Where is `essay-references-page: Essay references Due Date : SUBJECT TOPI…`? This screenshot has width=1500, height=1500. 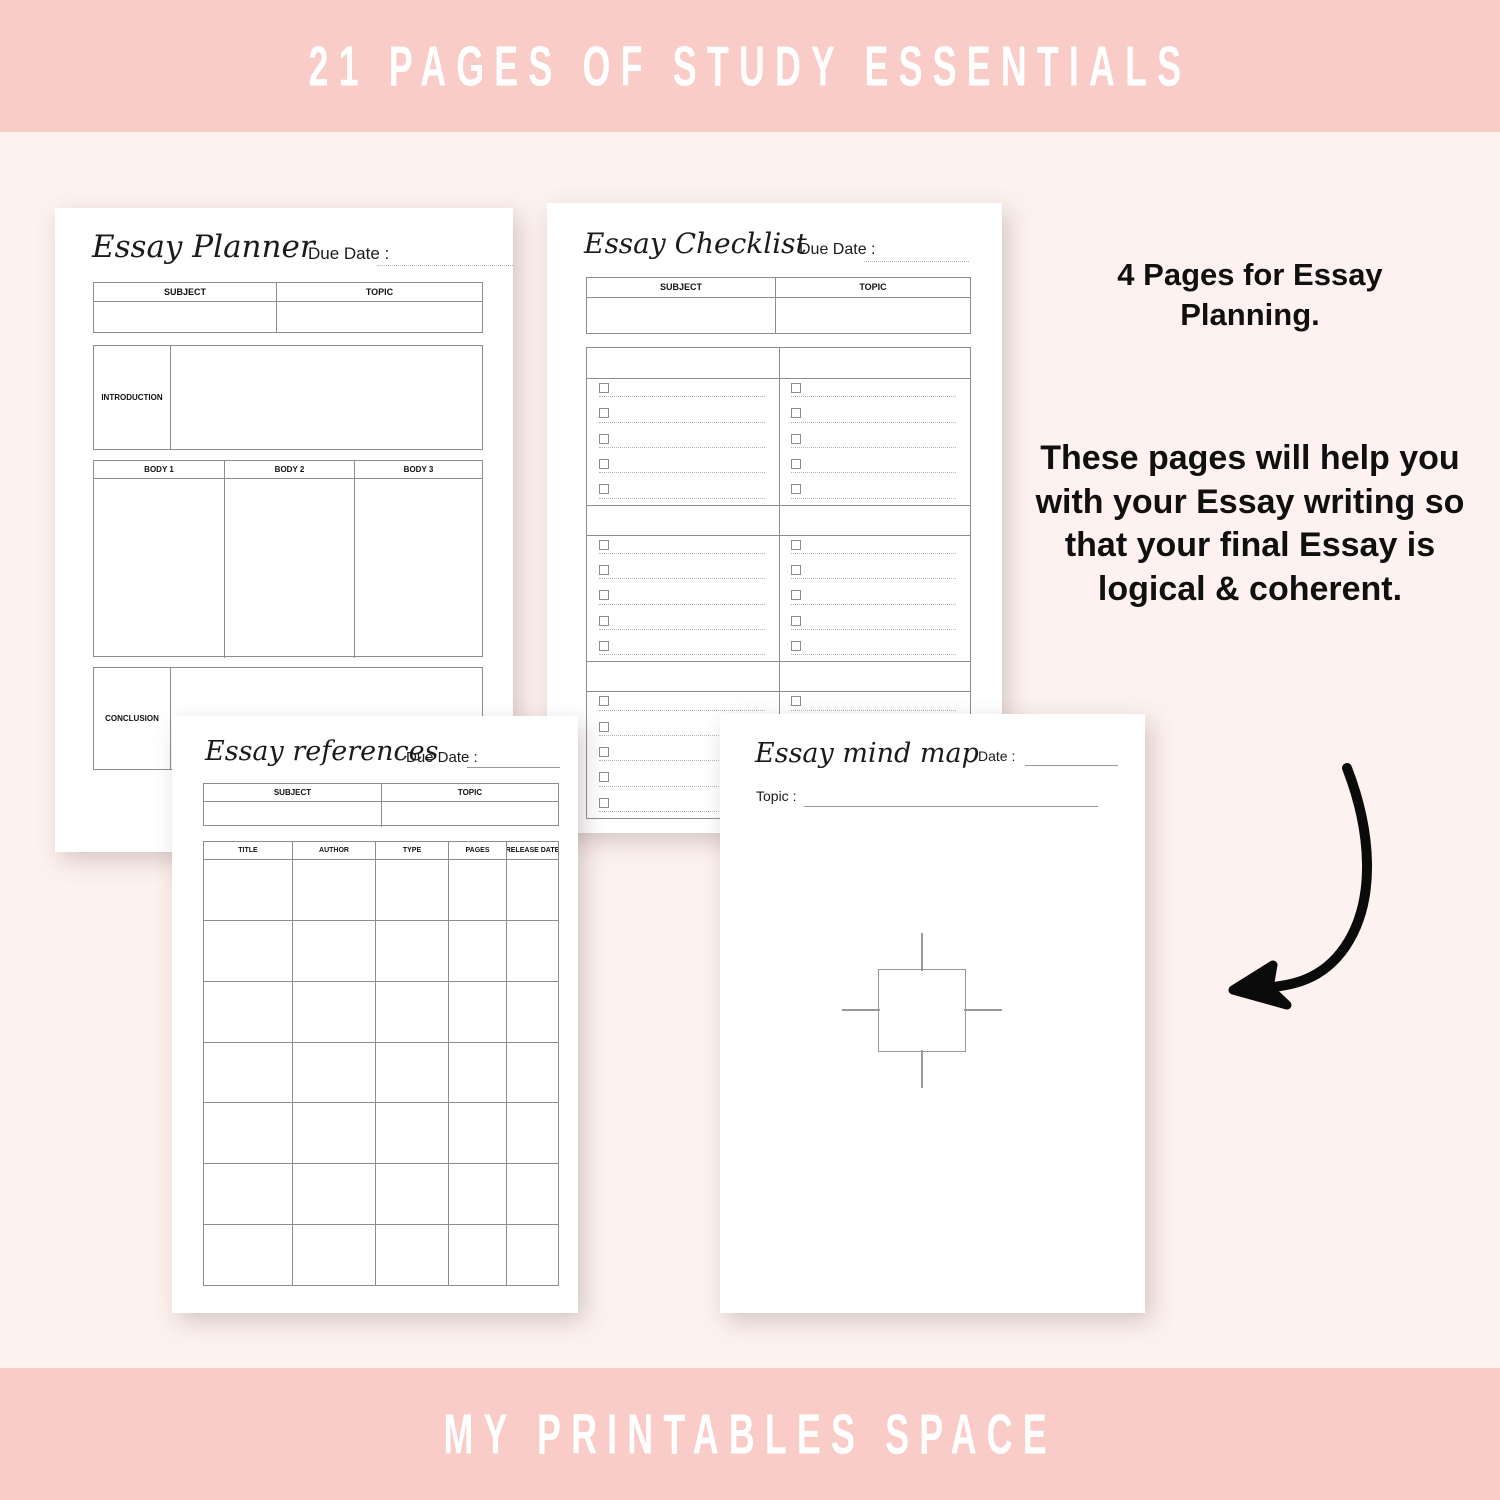
essay-references-page: Essay references Due Date : SUBJECT TOPI… is located at coordinates (375, 1014).